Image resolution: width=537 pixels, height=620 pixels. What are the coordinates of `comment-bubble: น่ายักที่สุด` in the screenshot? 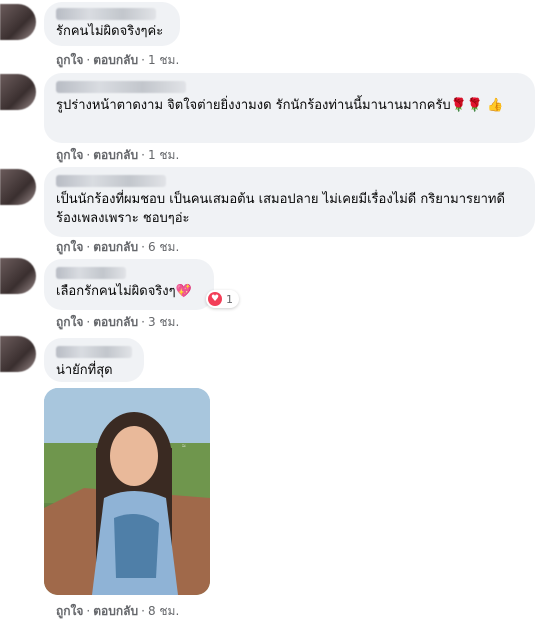 It's located at (94, 360).